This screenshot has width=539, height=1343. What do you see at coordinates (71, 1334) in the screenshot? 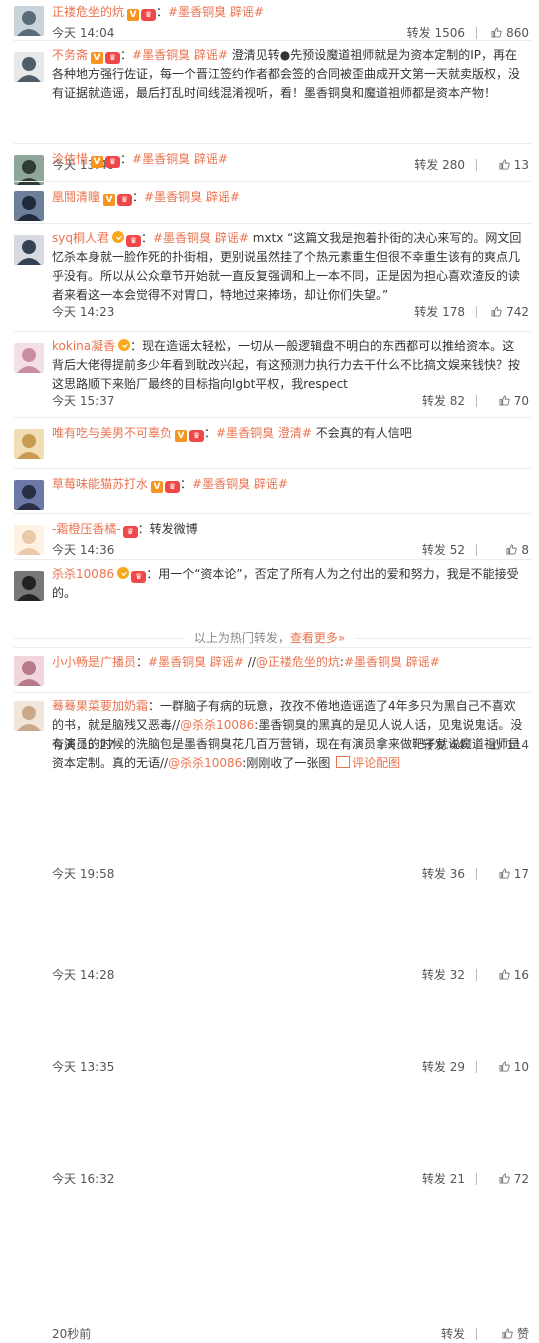
I see `timestamp: 20秒前` at bounding box center [71, 1334].